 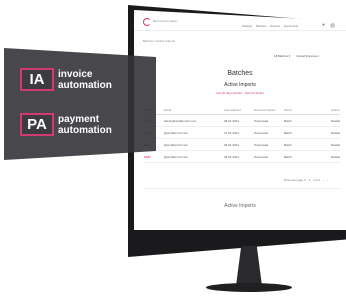 I want to click on subbar-actions: All Batches ▾ Upload Document, so click(x=296, y=56).